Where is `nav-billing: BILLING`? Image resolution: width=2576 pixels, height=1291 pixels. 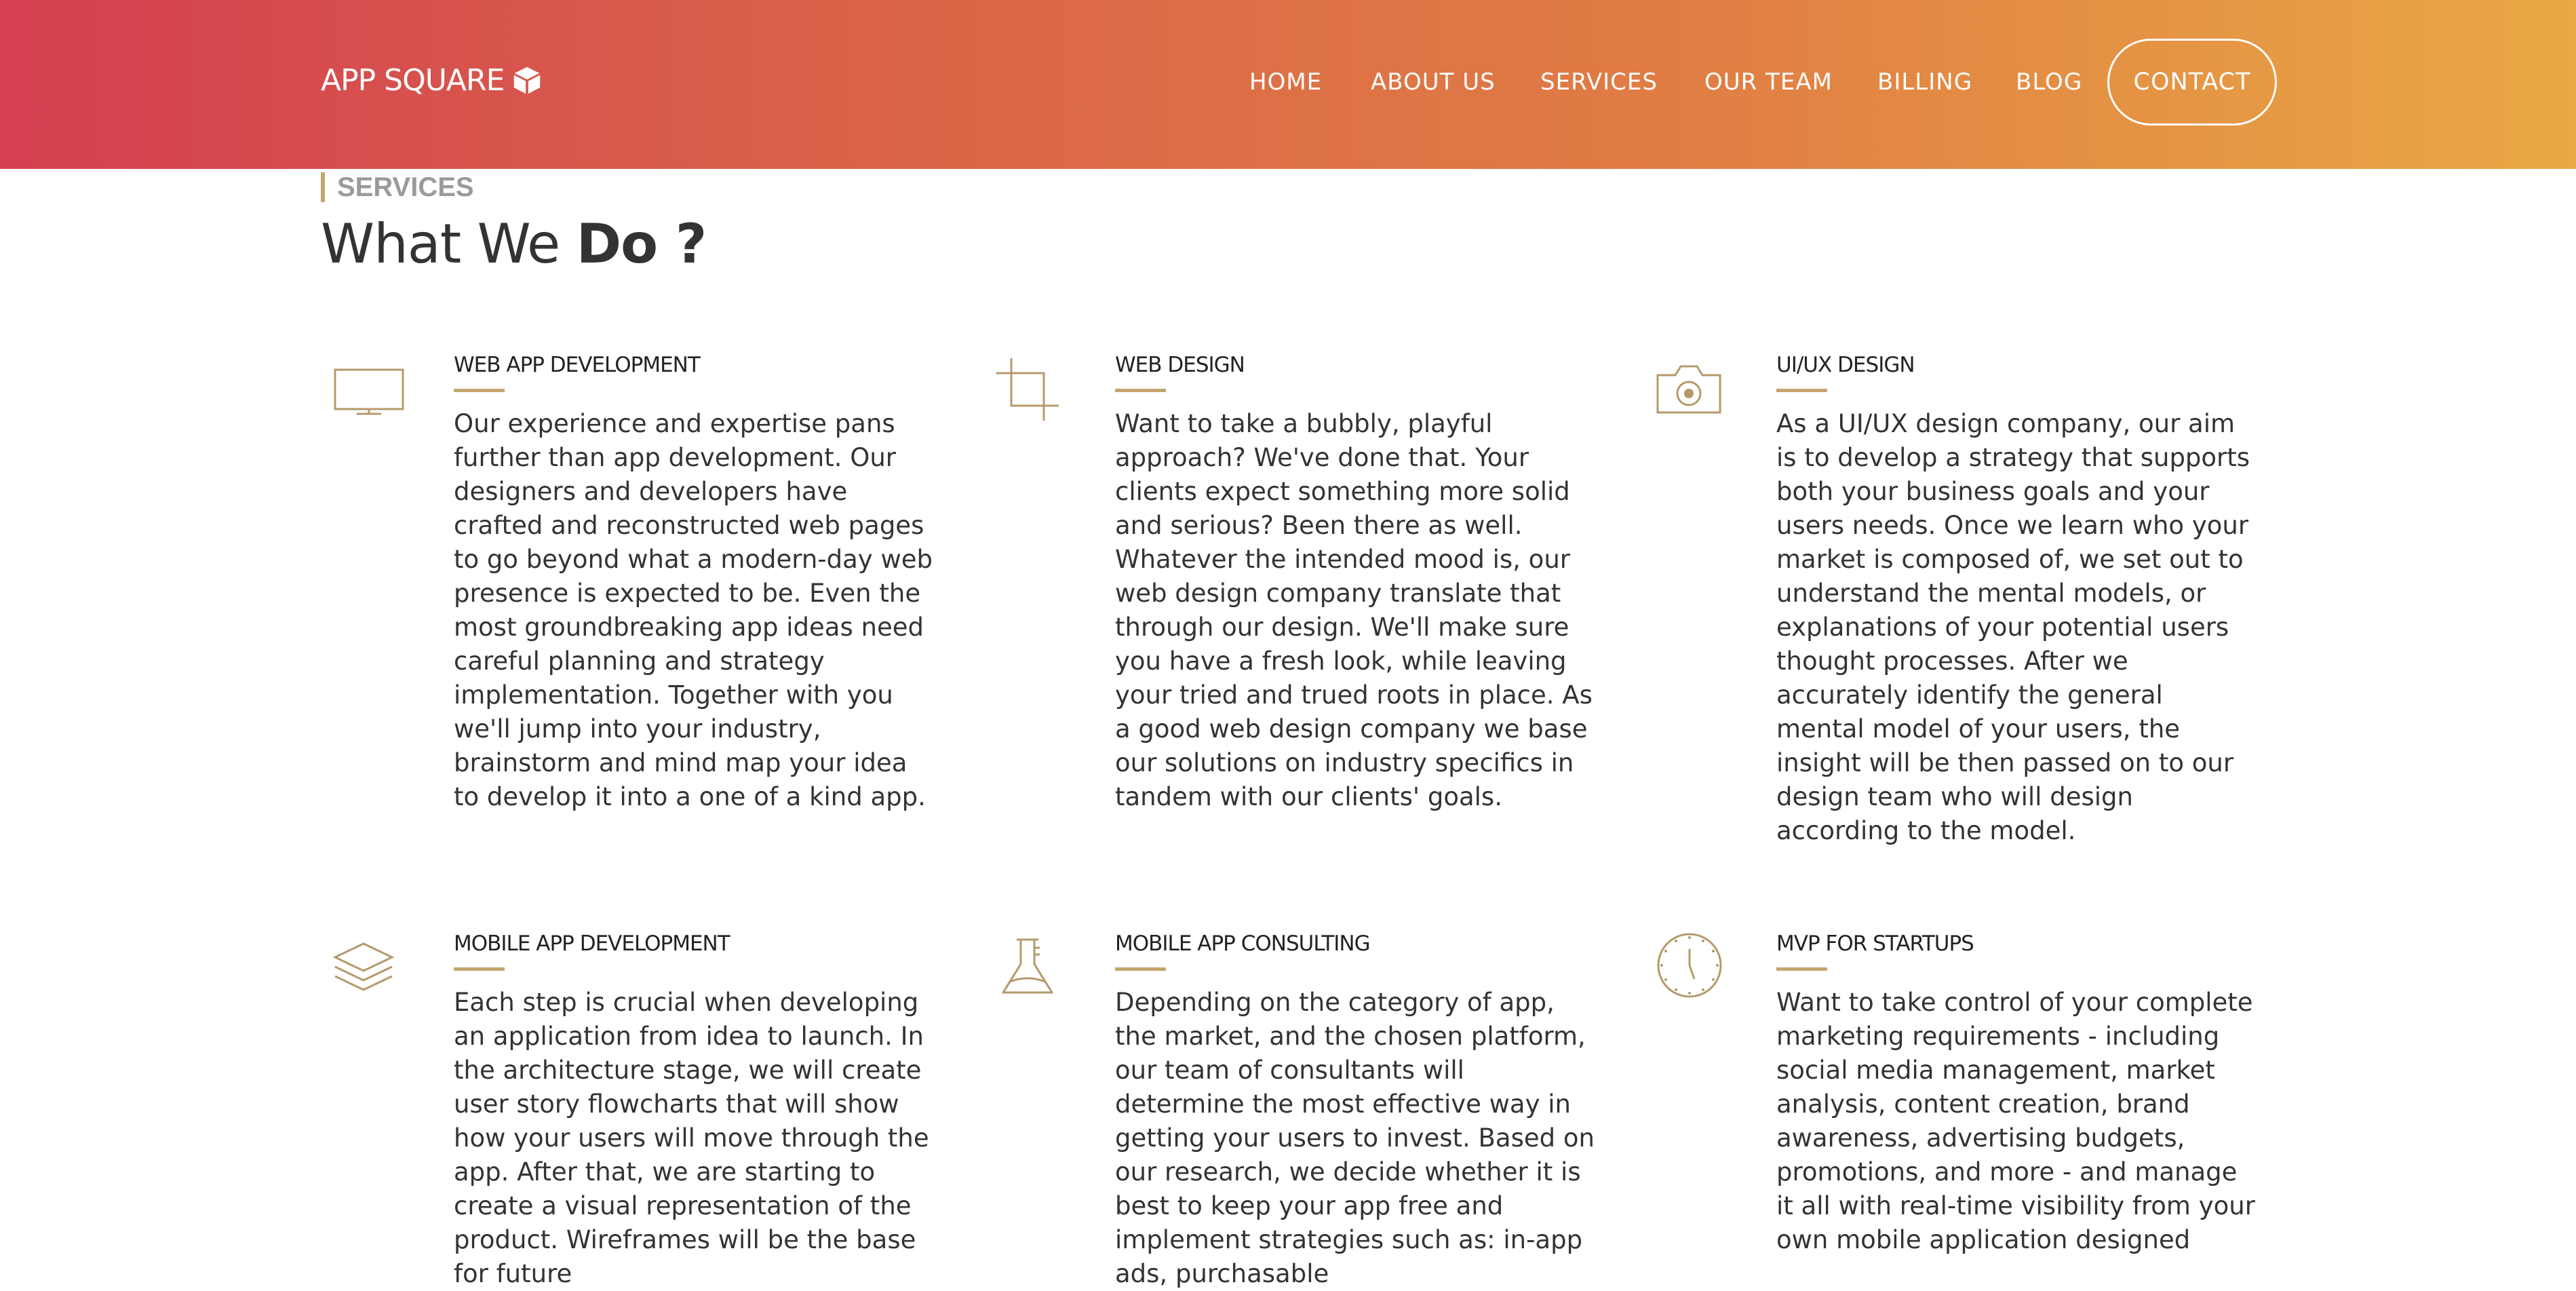
nav-billing: BILLING is located at coordinates (1924, 82).